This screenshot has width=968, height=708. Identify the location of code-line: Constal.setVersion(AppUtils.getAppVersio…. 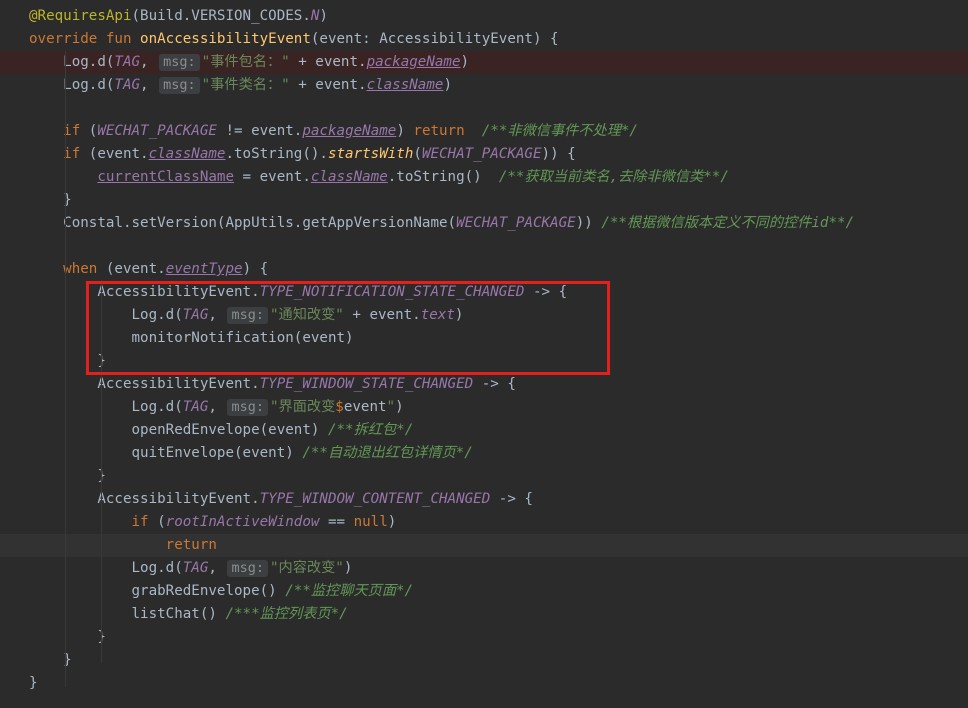
(484, 223).